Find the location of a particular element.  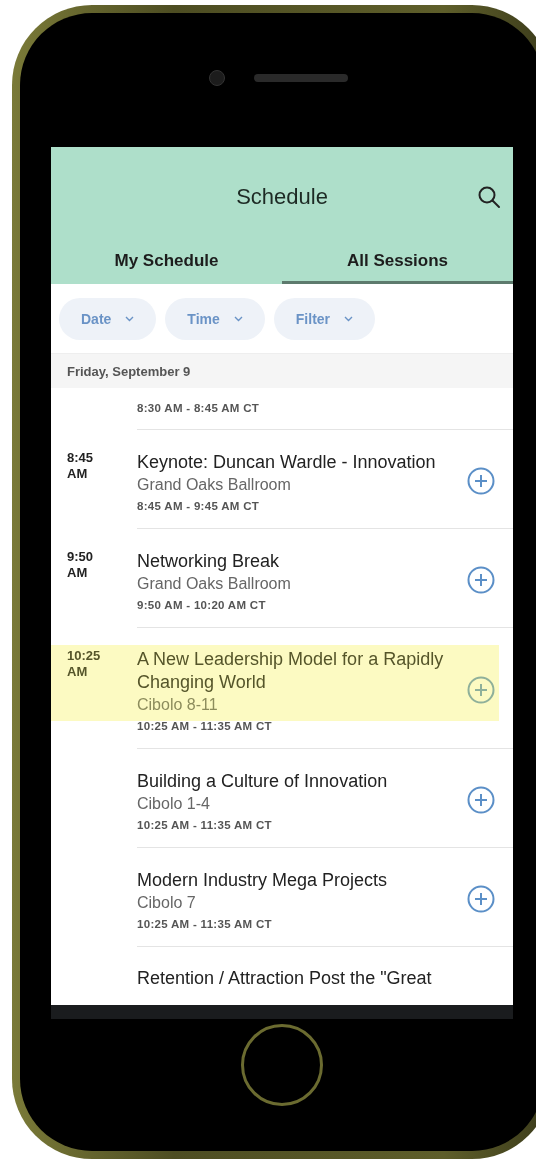

session-room: Cibolo 1-4 is located at coordinates (174, 803).